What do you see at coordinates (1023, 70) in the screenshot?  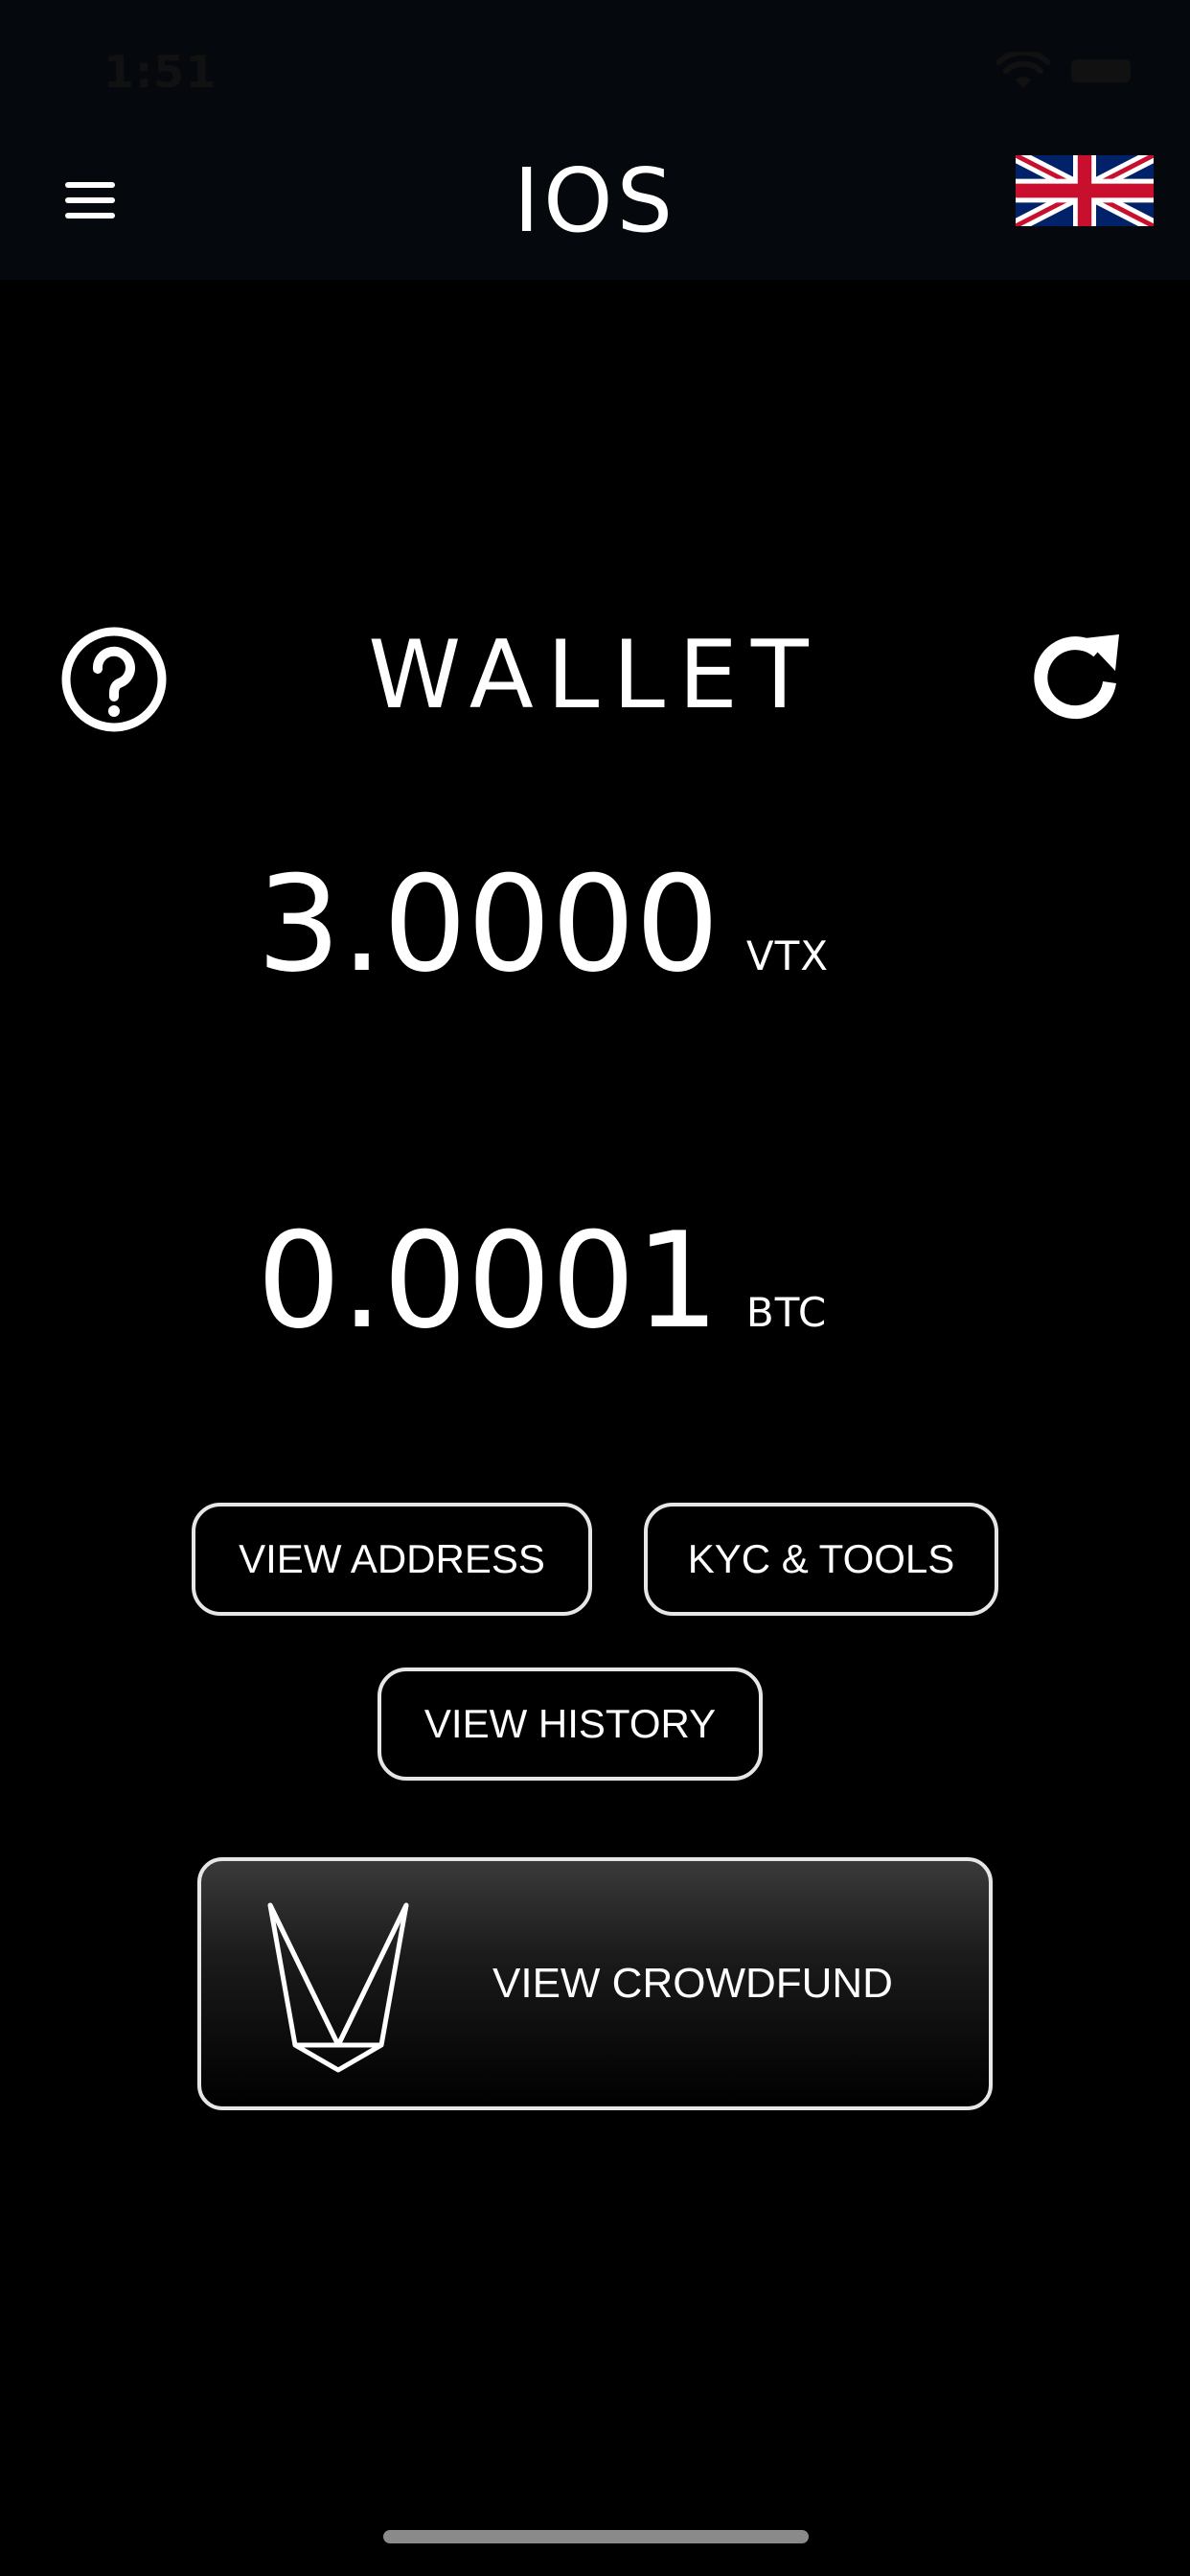 I see `wifi-icon` at bounding box center [1023, 70].